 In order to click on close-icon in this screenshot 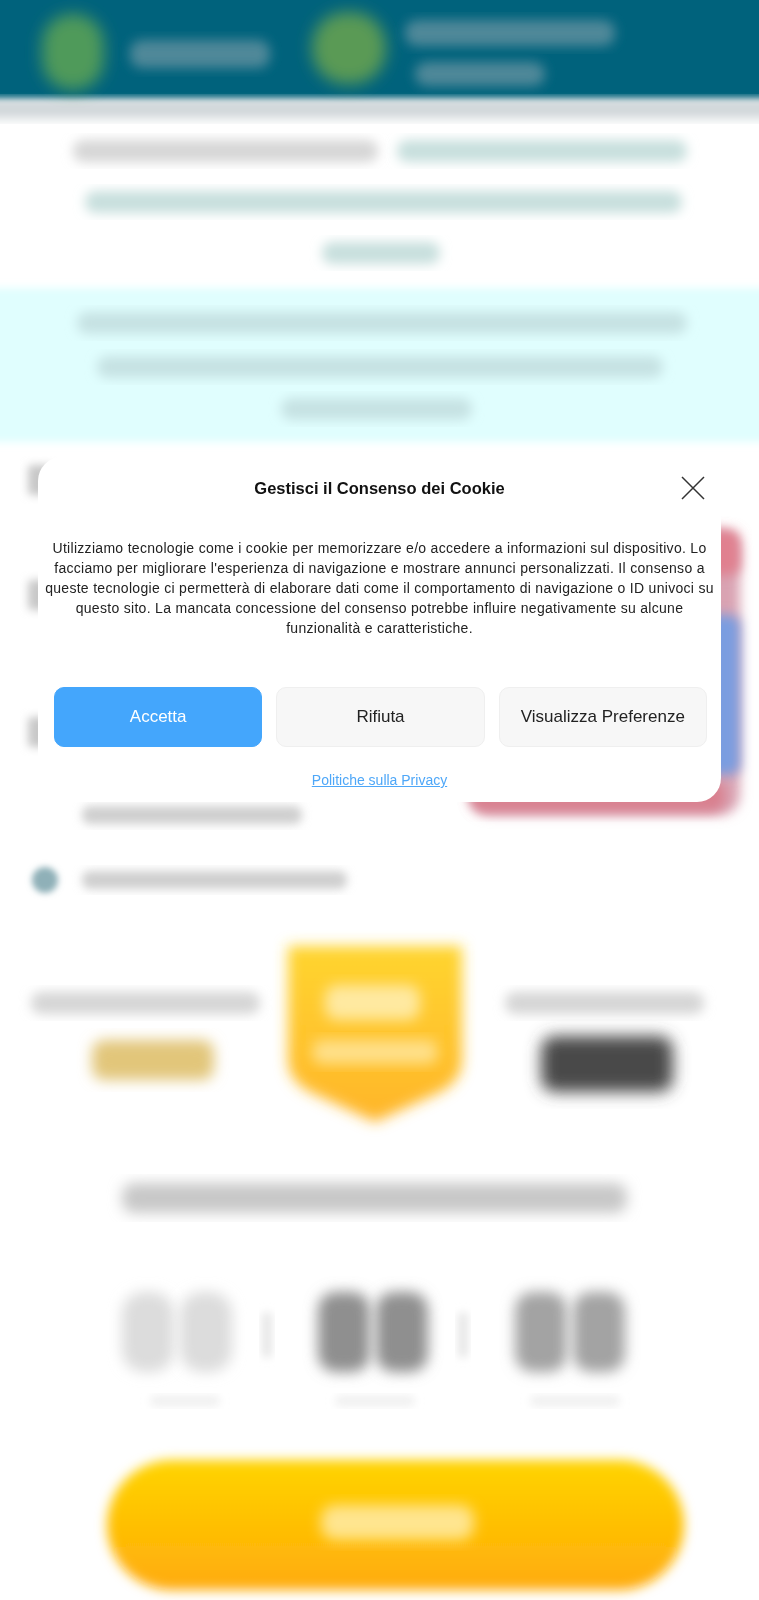, I will do `click(693, 488)`.